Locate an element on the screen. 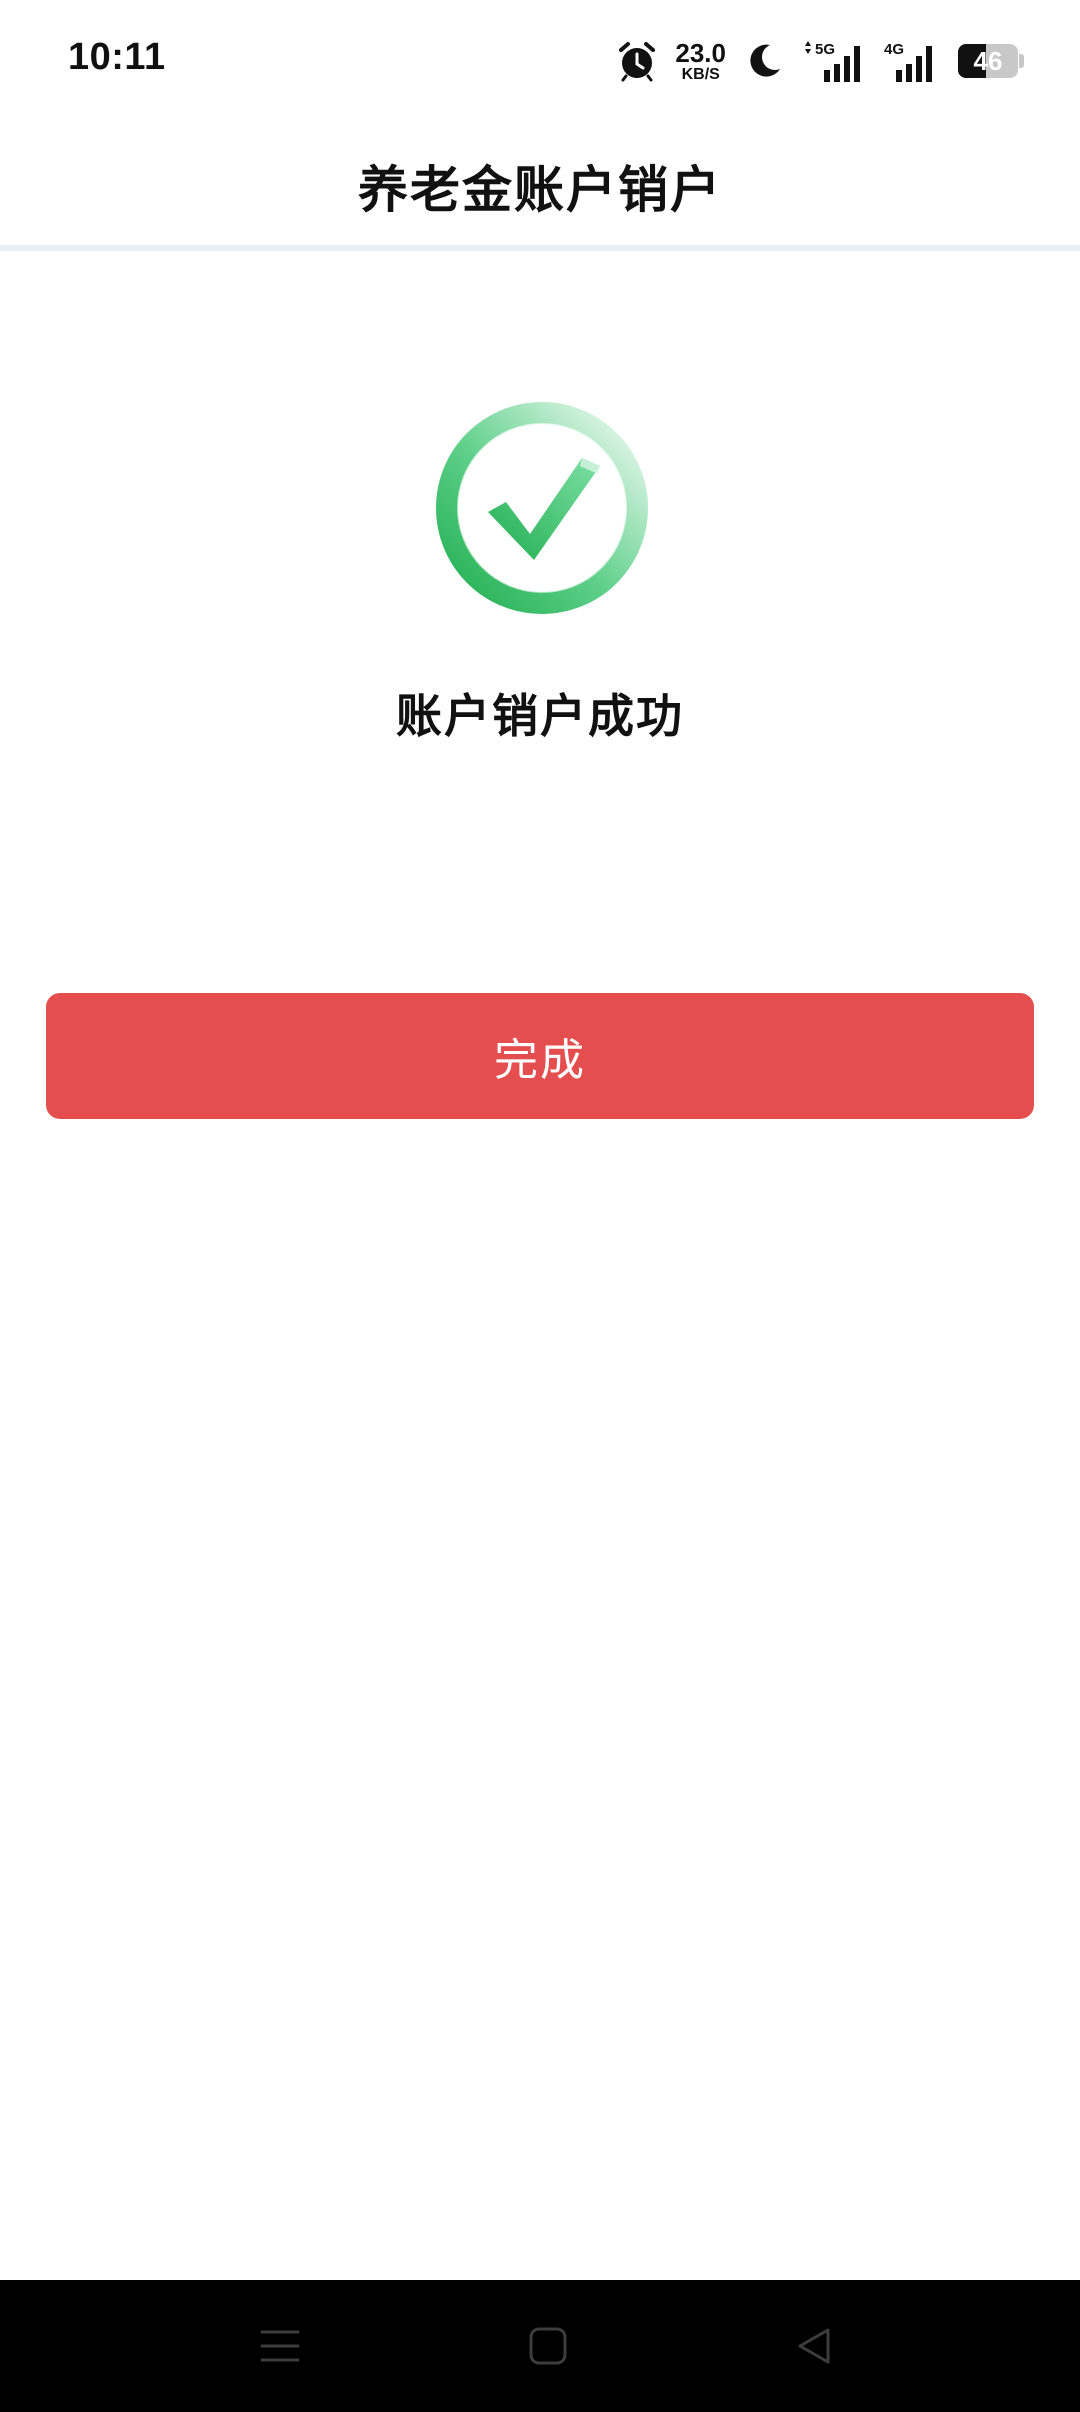 This screenshot has width=1080, height=2412. status-icons: 23.0 KB/S 5G 4G 46 is located at coordinates (820, 61).